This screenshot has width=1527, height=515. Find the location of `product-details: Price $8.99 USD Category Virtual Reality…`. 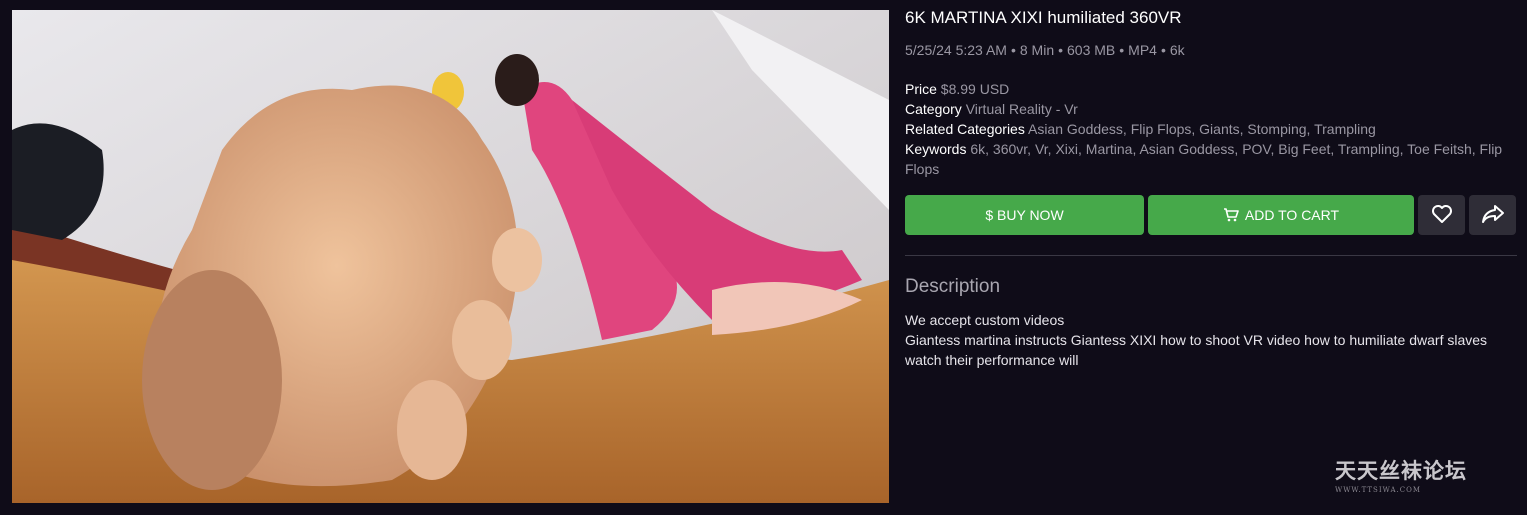

product-details: Price $8.99 USD Category Virtual Reality… is located at coordinates (1211, 129).